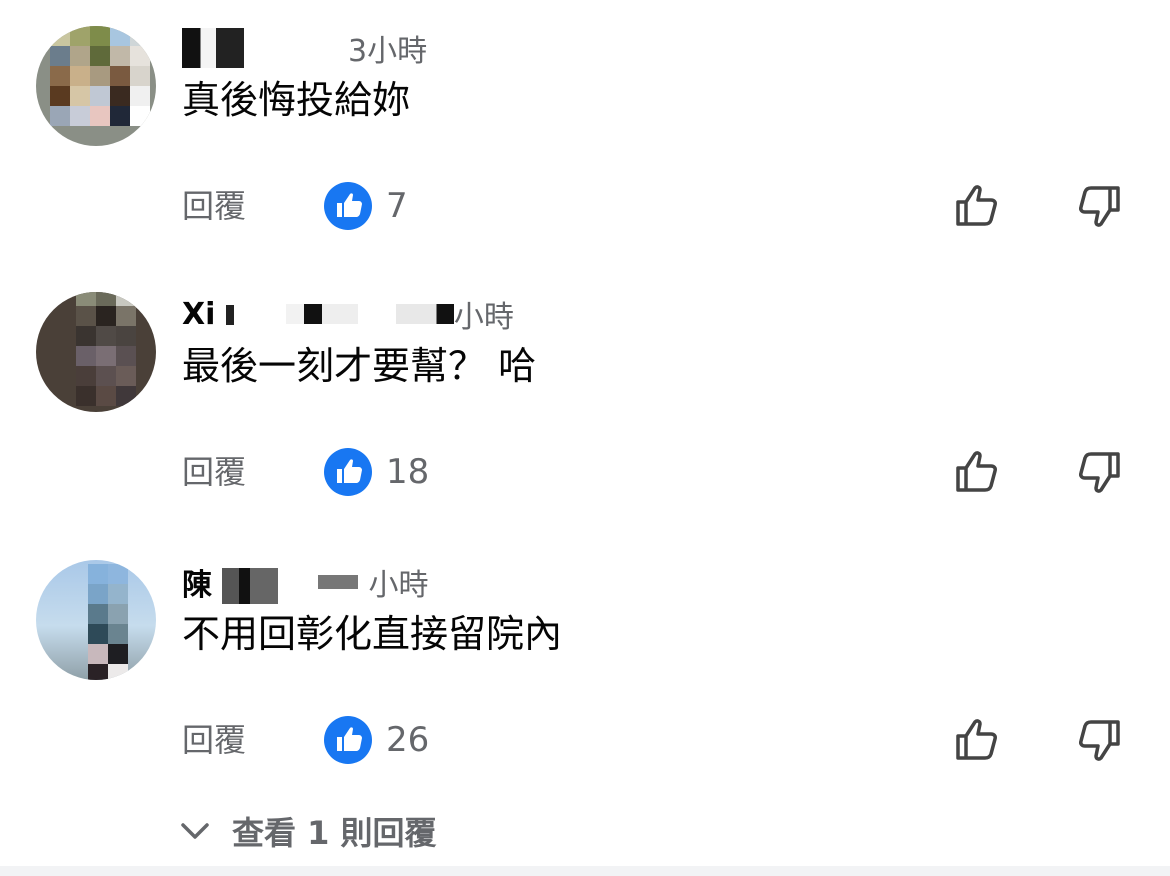  I want to click on like-count: 18, so click(408, 472).